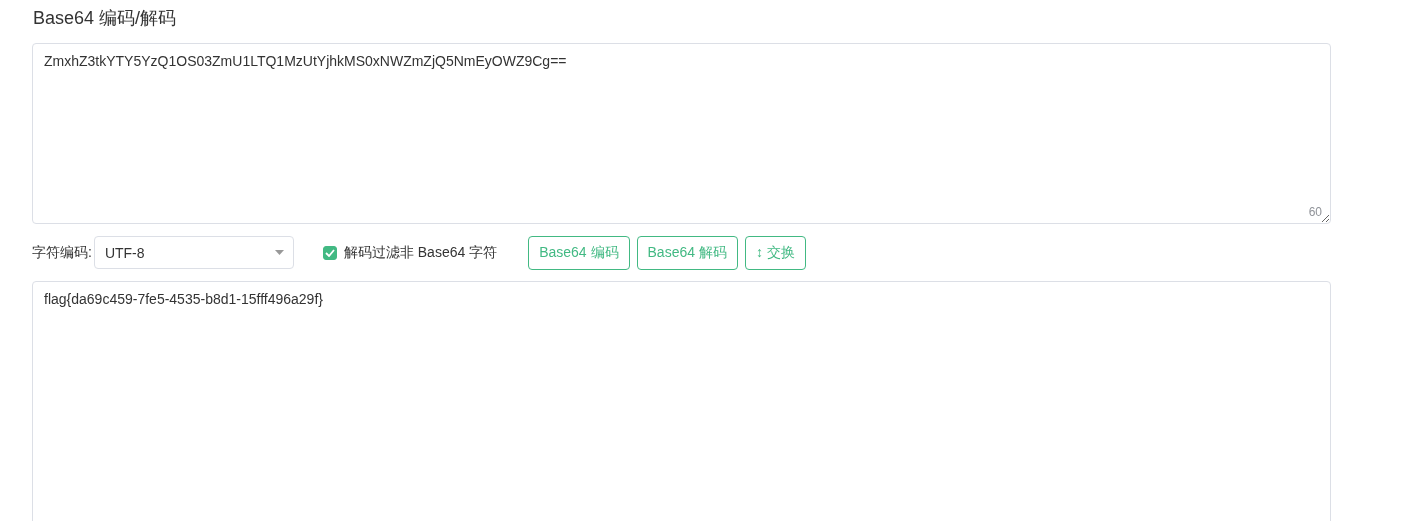 Image resolution: width=1404 pixels, height=521 pixels. I want to click on checkbox, so click(329, 252).